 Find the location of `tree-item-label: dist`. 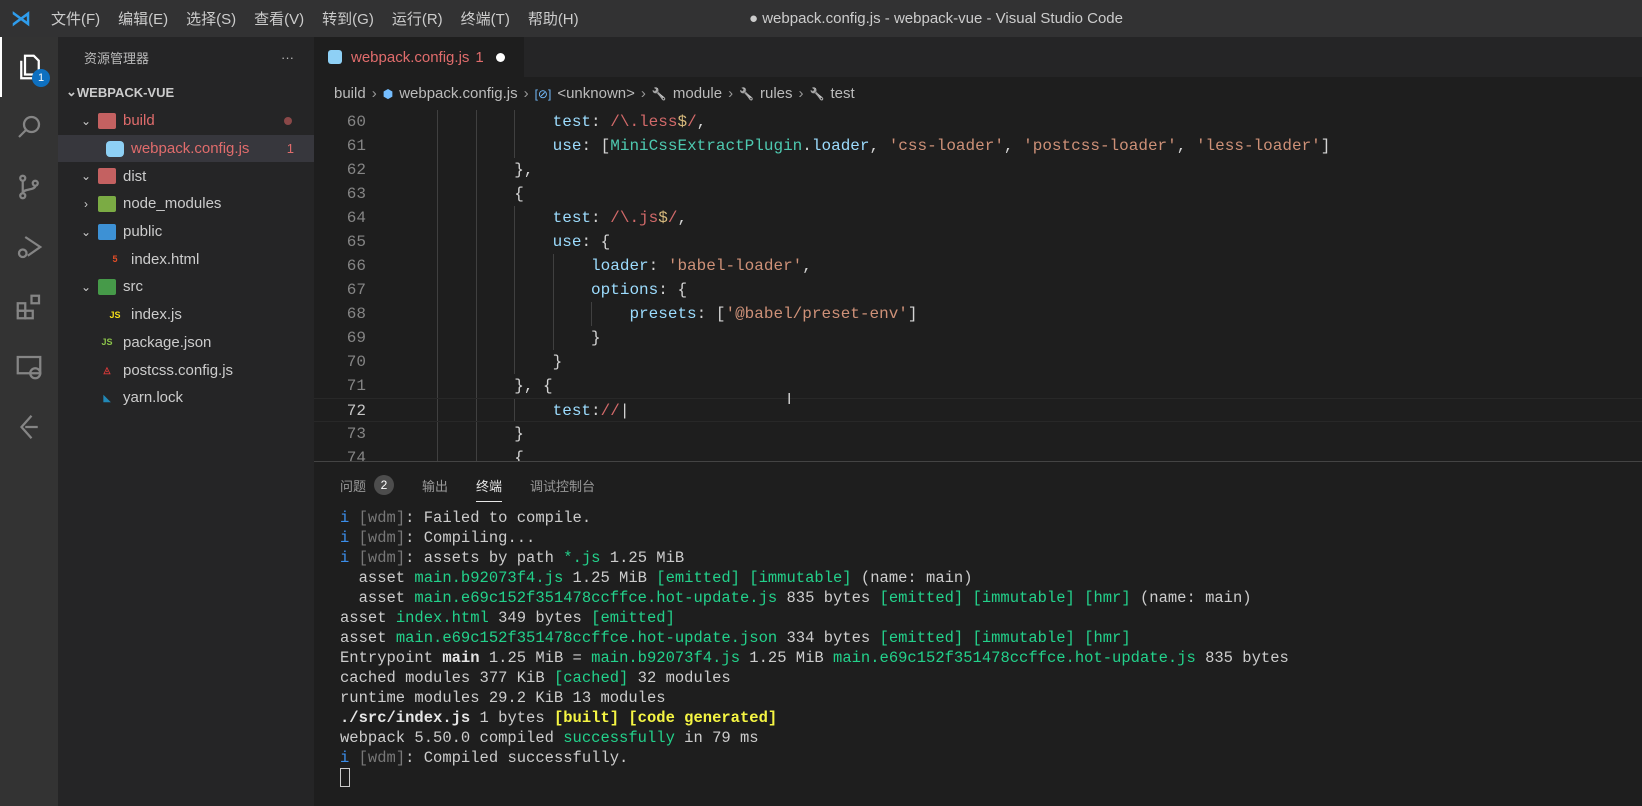

tree-item-label: dist is located at coordinates (135, 176).